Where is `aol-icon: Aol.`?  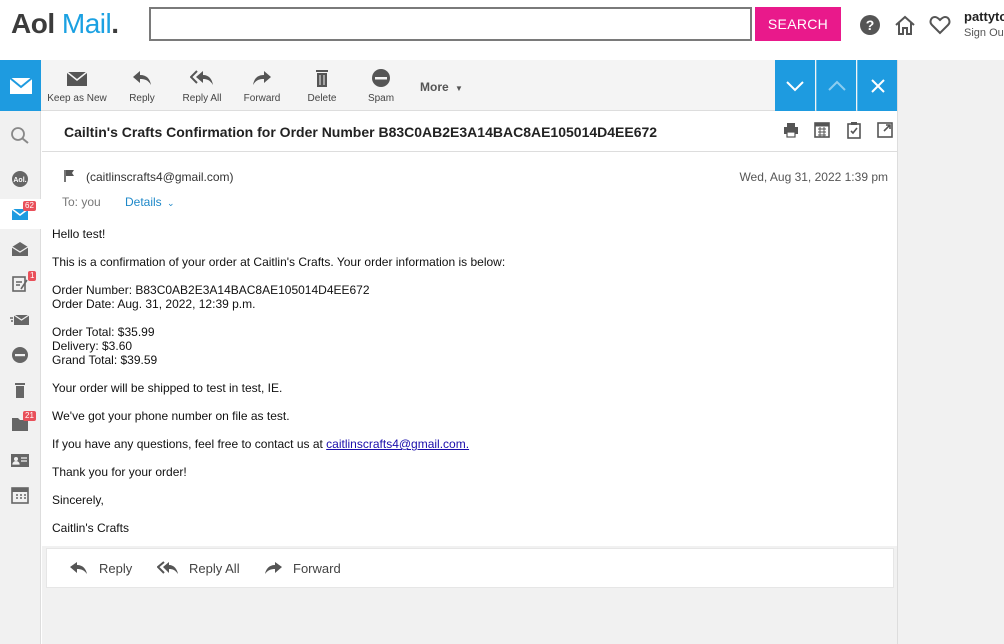
aol-icon: Aol. is located at coordinates (20, 179).